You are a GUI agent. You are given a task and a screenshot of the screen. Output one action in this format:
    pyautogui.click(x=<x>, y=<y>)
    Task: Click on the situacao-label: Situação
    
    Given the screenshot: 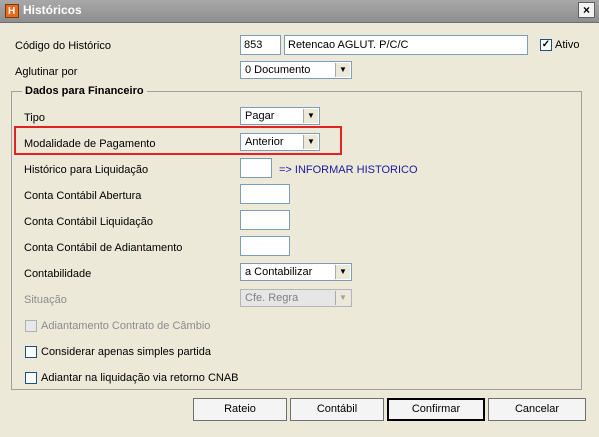 What is the action you would take?
    pyautogui.click(x=45, y=300)
    